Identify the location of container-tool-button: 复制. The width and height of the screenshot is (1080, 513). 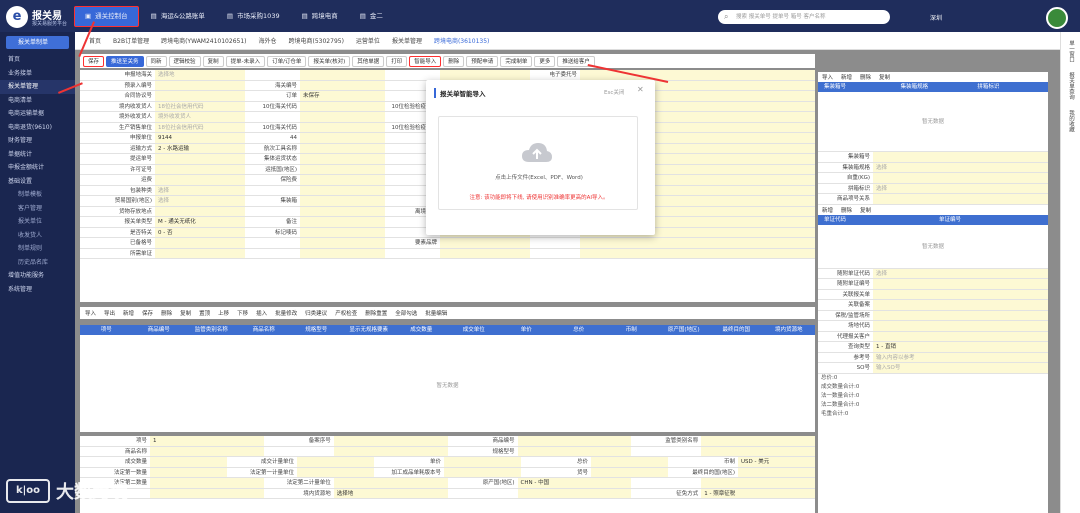
(884, 77).